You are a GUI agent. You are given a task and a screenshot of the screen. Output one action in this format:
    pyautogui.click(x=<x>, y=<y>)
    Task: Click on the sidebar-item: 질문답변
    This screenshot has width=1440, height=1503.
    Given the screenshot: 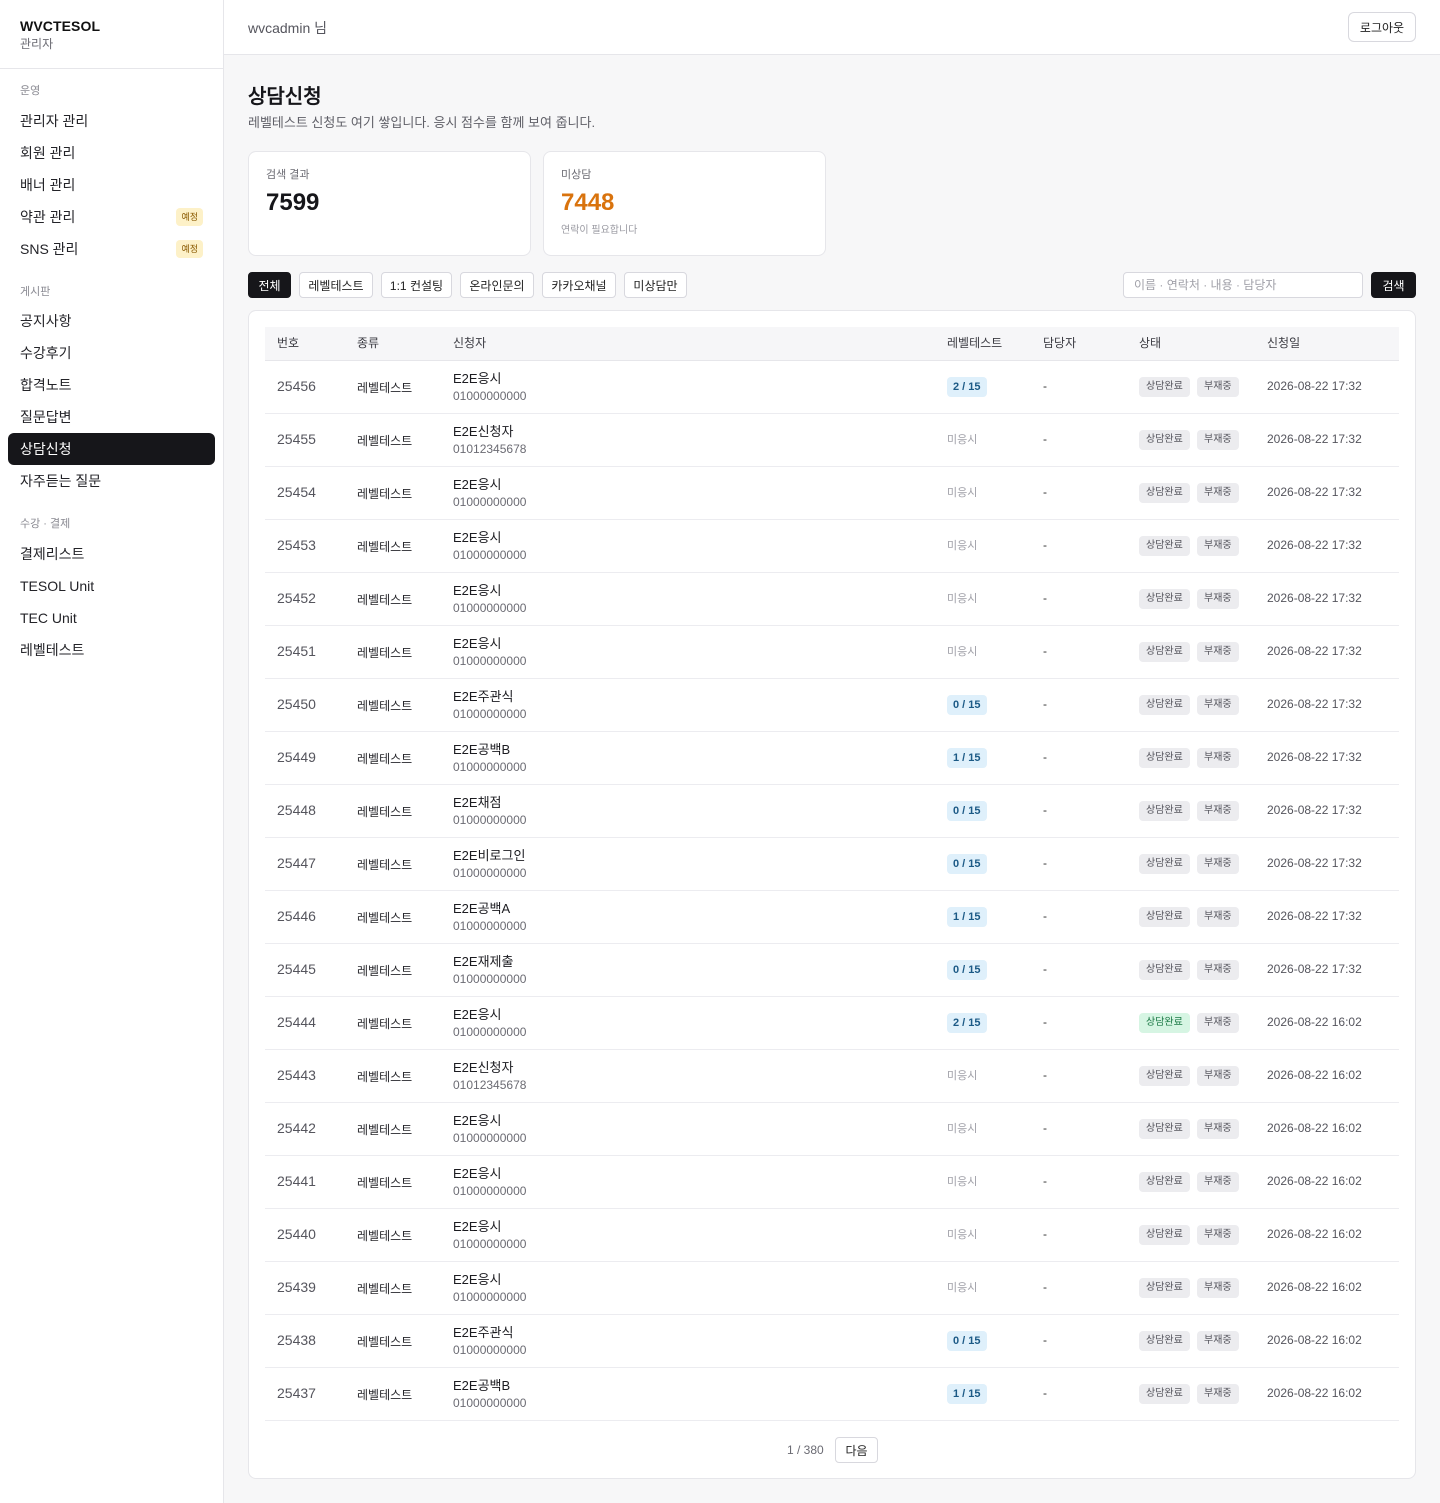 What is the action you would take?
    pyautogui.click(x=111, y=417)
    